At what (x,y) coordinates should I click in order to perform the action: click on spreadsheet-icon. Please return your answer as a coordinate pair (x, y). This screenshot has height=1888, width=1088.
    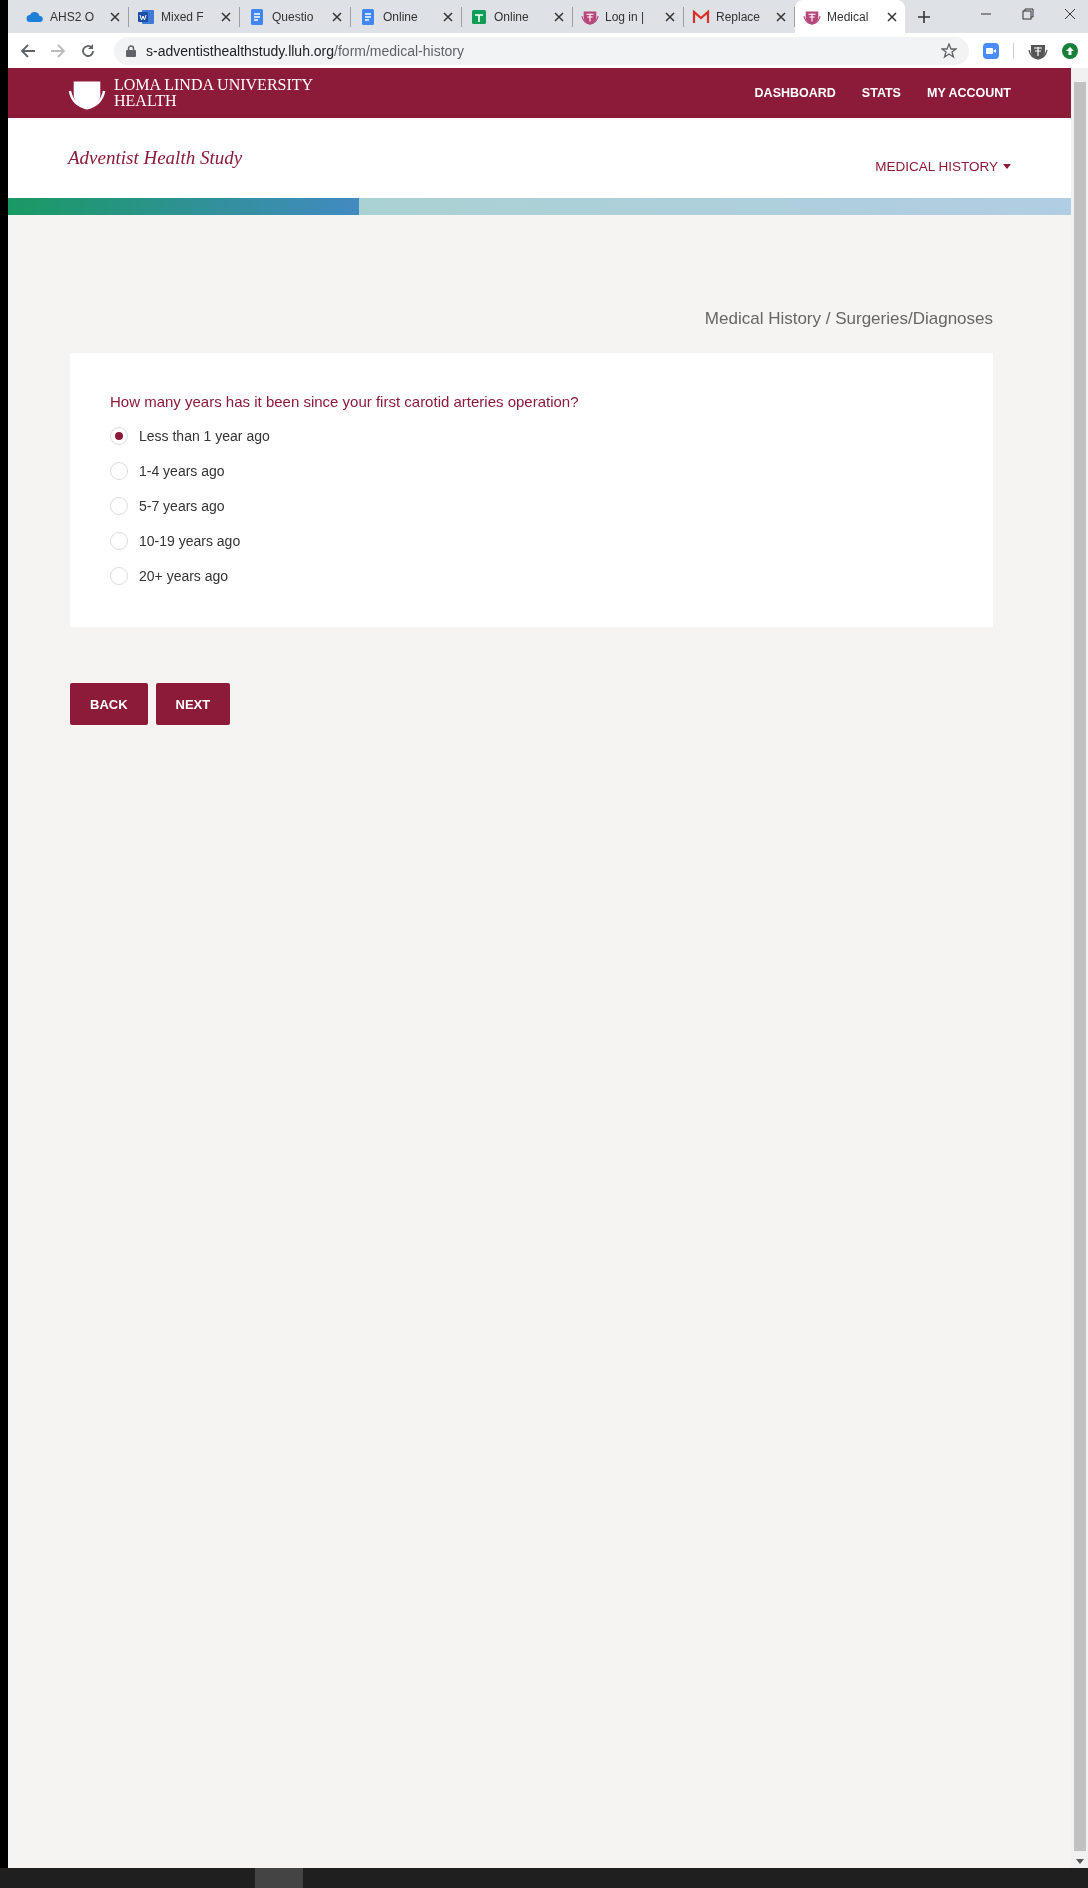
    Looking at the image, I should click on (479, 16).